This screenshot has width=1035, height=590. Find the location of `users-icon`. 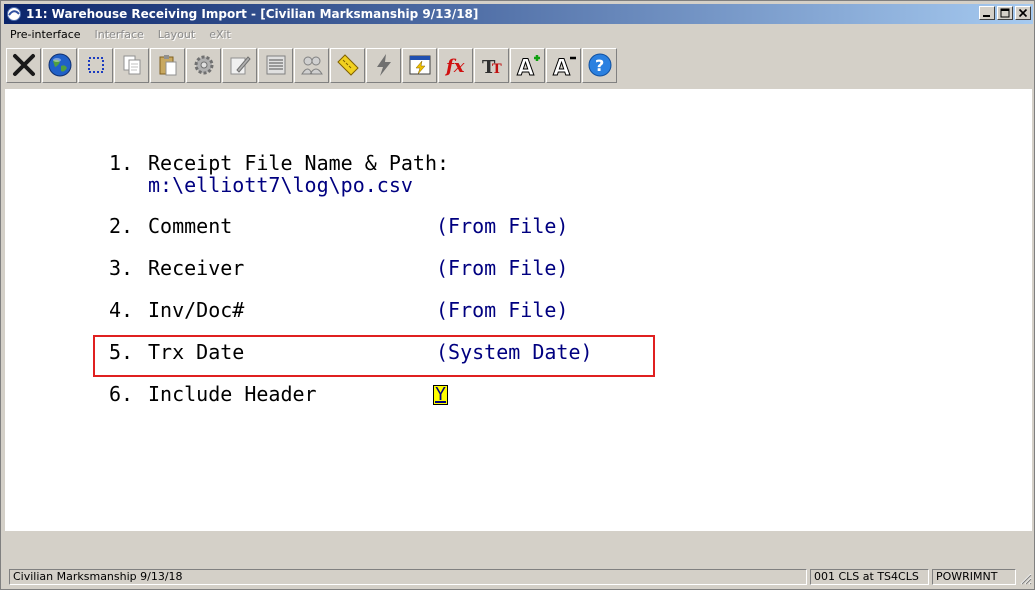

users-icon is located at coordinates (311, 65).